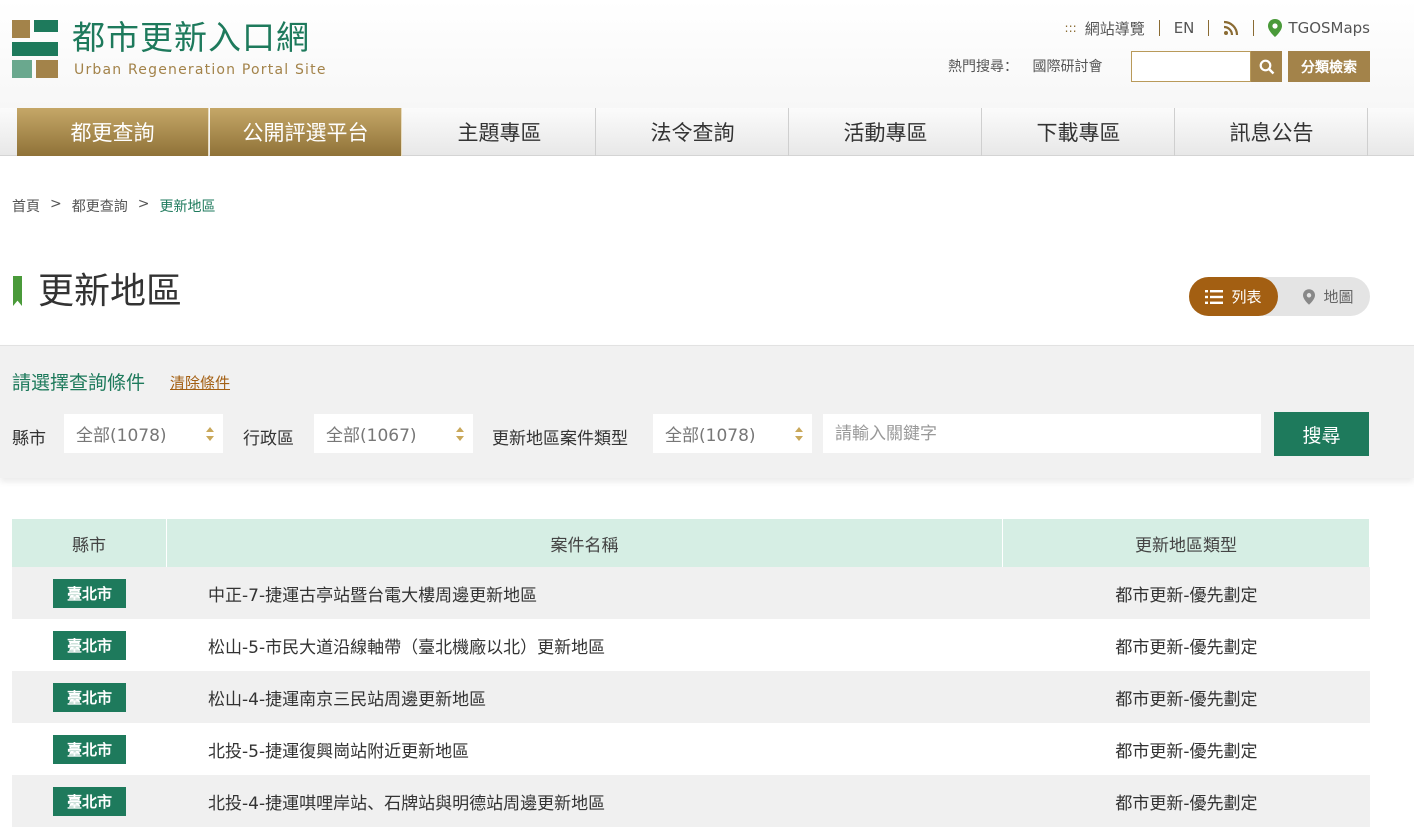 This screenshot has height=840, width=1414. What do you see at coordinates (100, 206) in the screenshot?
I see `breadcrumb-level1: 都更查詢` at bounding box center [100, 206].